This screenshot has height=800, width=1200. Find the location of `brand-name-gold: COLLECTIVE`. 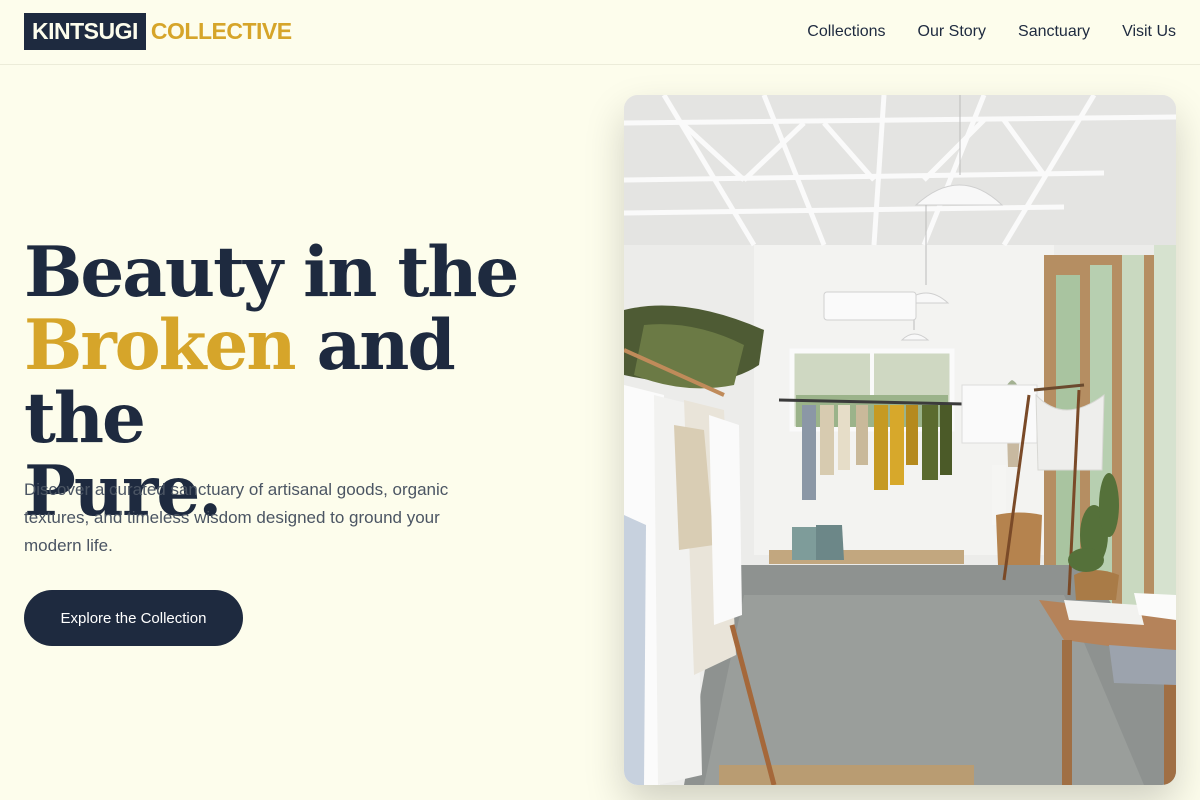

brand-name-gold: COLLECTIVE is located at coordinates (221, 31).